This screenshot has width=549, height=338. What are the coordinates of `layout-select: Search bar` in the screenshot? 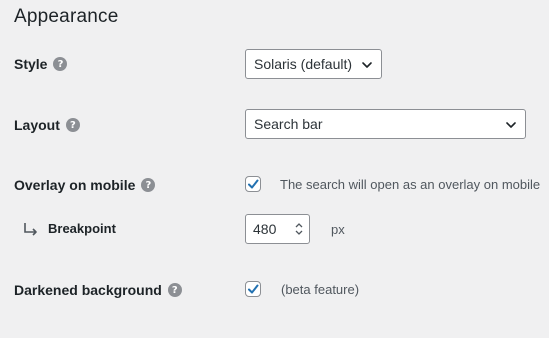 It's located at (385, 124).